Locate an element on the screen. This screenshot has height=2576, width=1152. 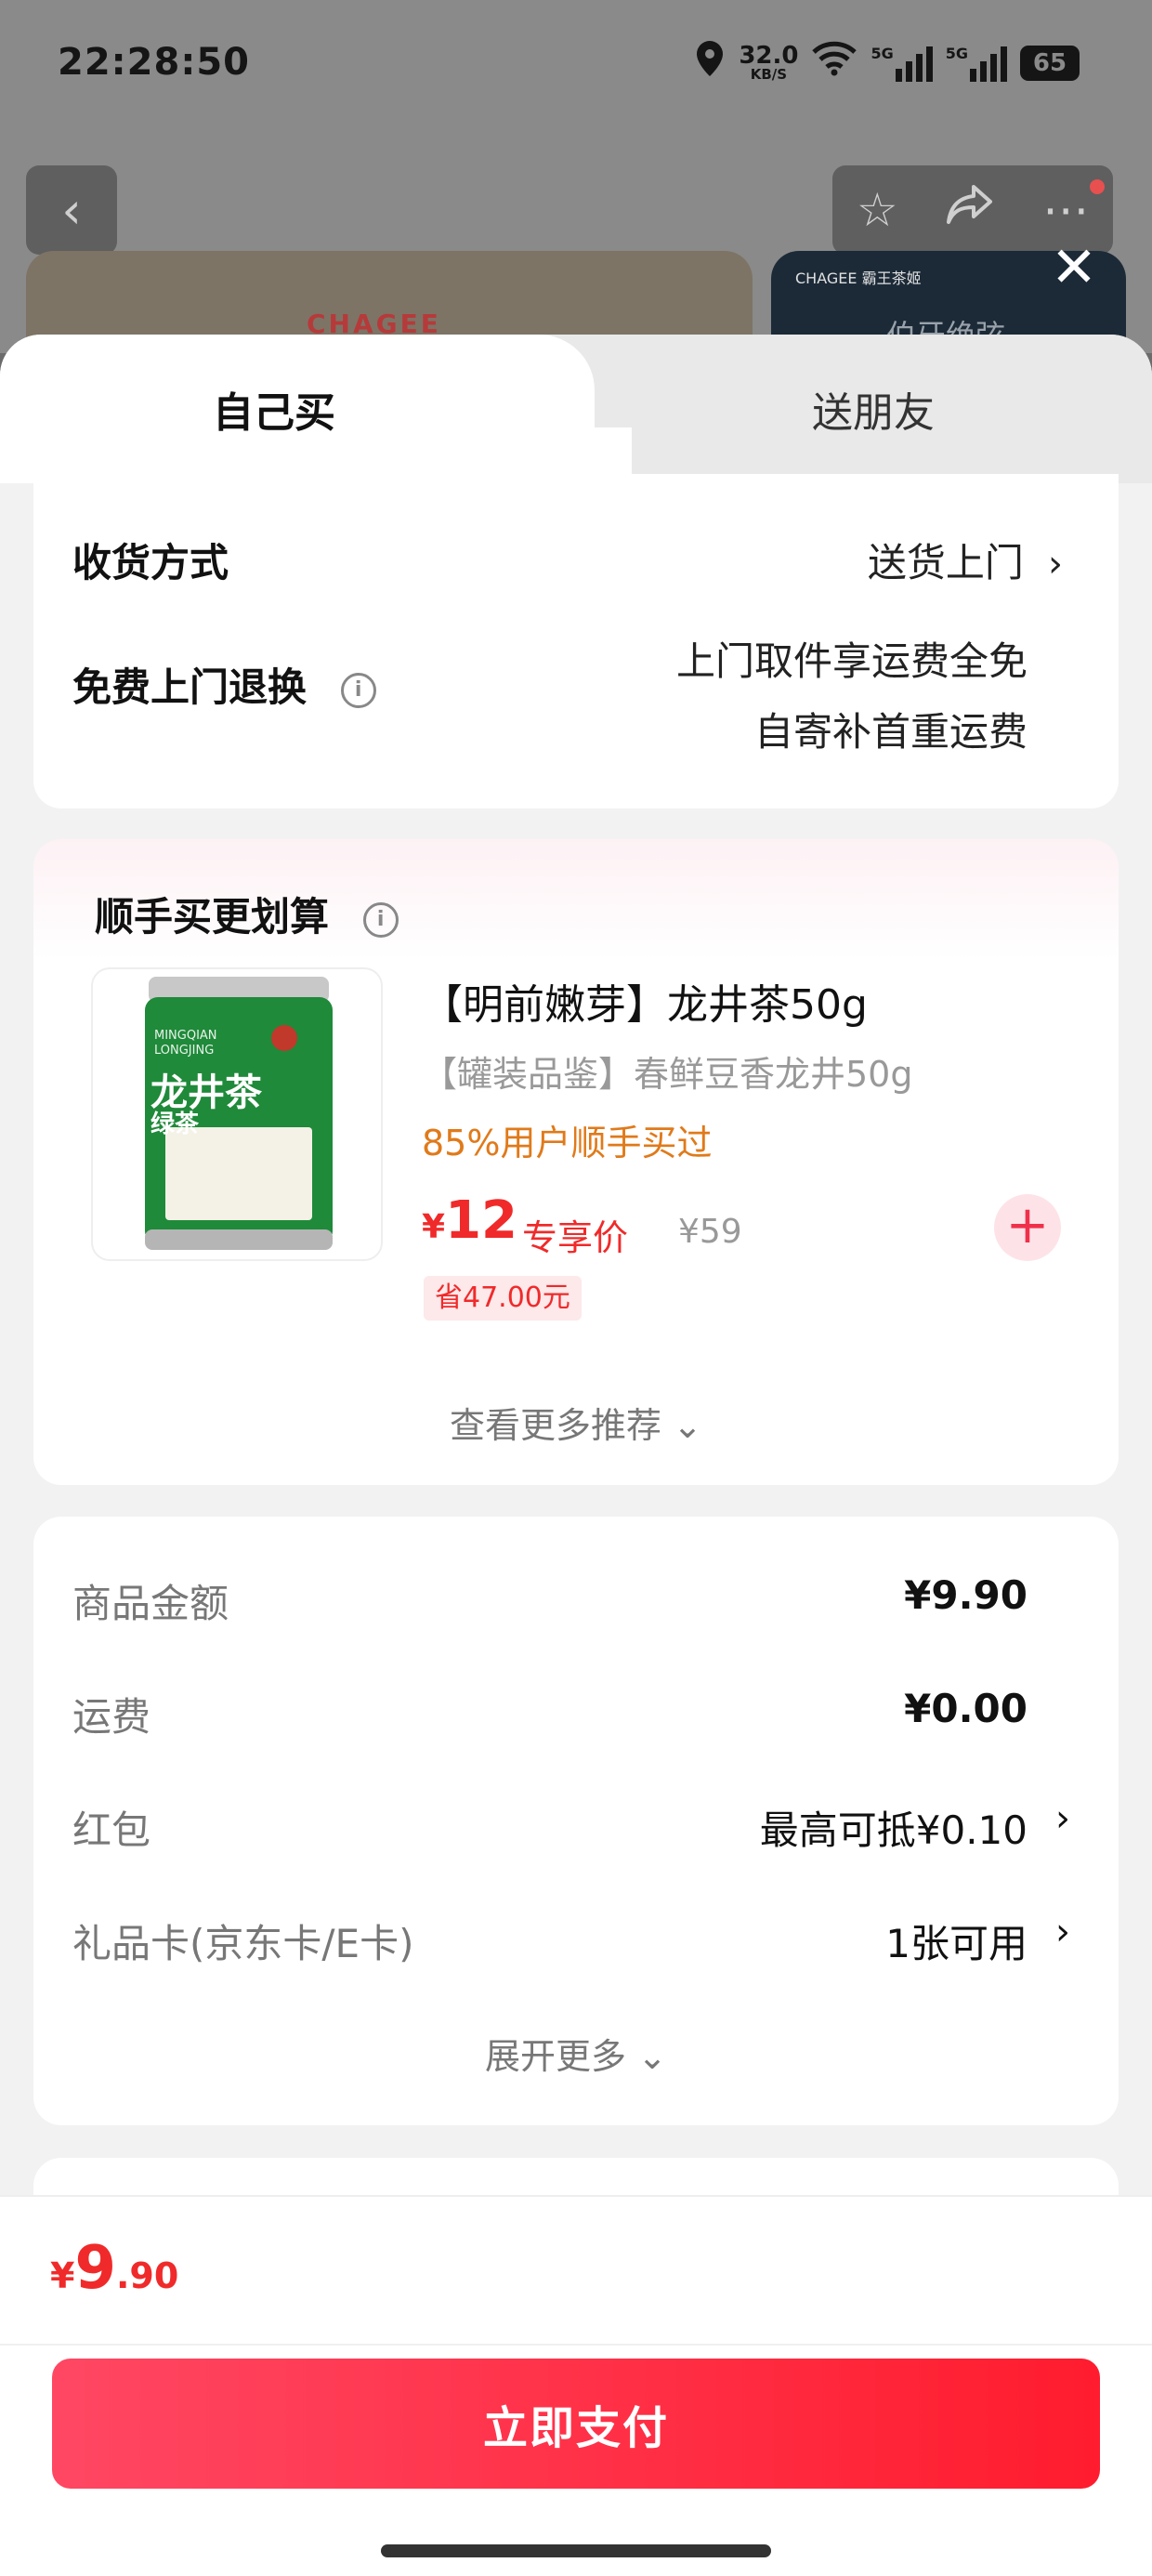
shipping-value: ¥0.00 is located at coordinates (966, 1708).